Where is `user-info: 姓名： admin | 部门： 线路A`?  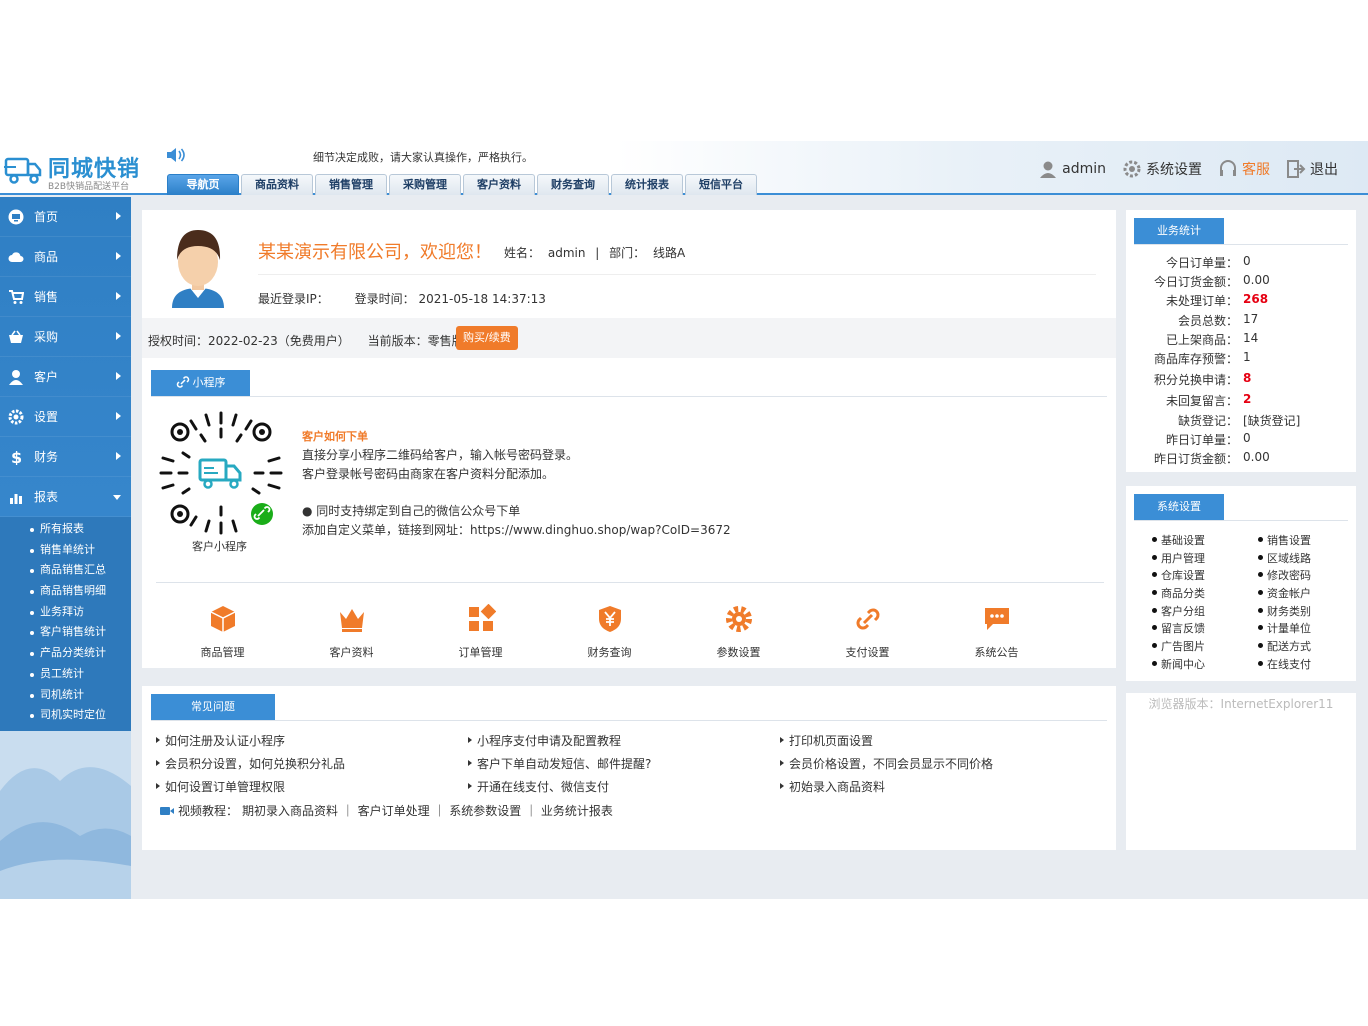 user-info: 姓名： admin | 部门： 线路A is located at coordinates (595, 253).